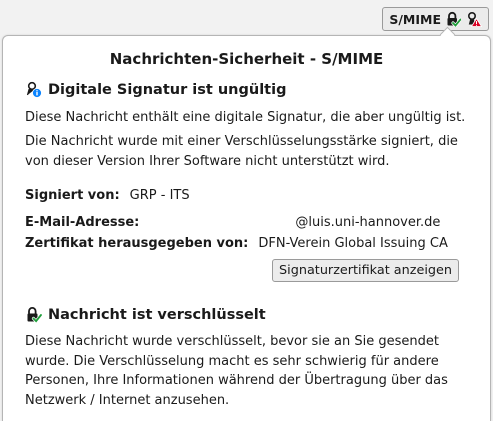 The width and height of the screenshot is (493, 421). I want to click on smime-button: S/MIME, so click(435, 19).